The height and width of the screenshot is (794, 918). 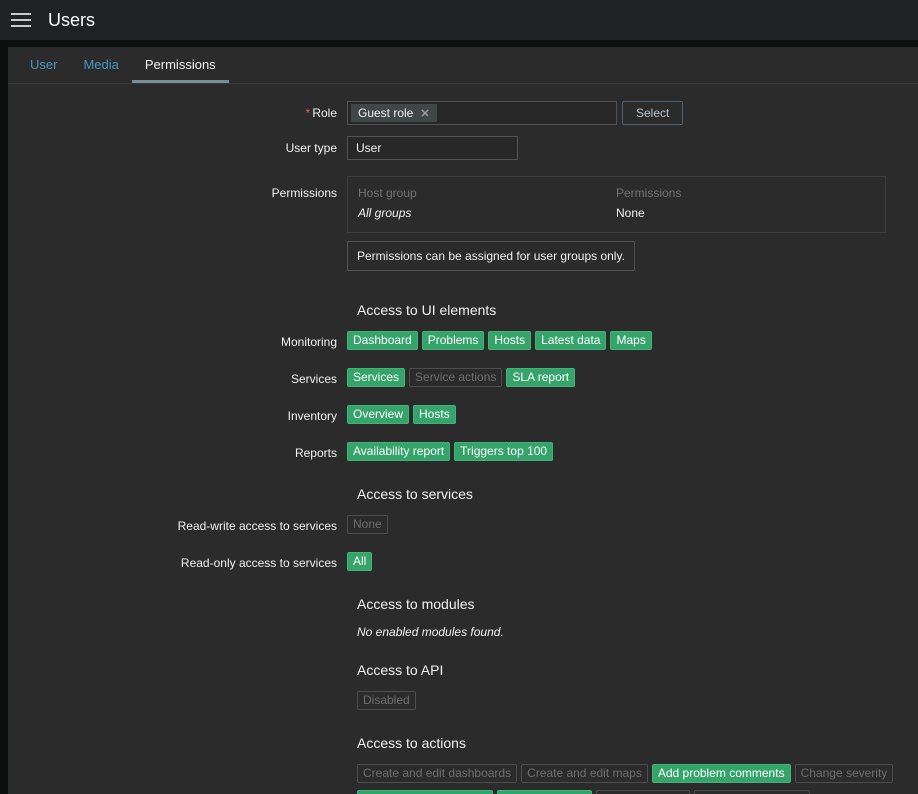 What do you see at coordinates (386, 113) in the screenshot?
I see `role-chip-label: Guest role` at bounding box center [386, 113].